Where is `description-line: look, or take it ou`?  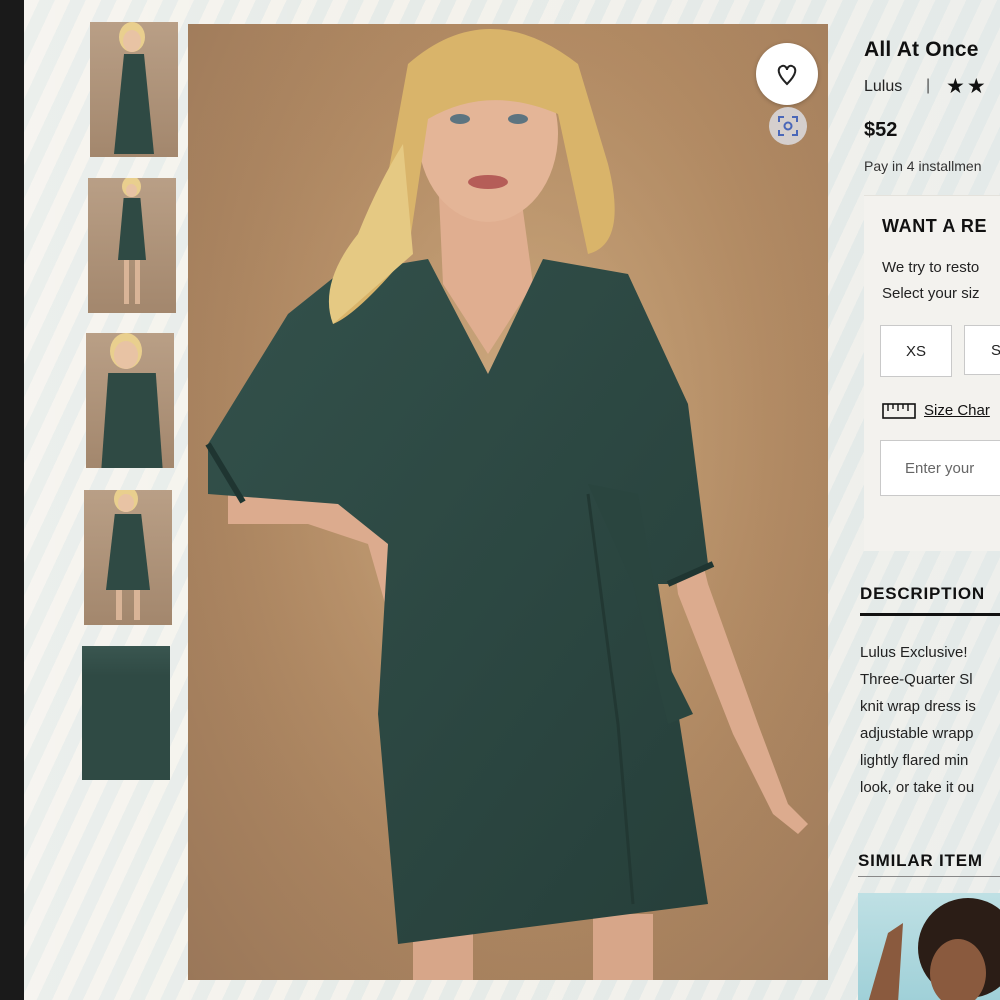
description-line: look, or take it ou is located at coordinates (917, 787).